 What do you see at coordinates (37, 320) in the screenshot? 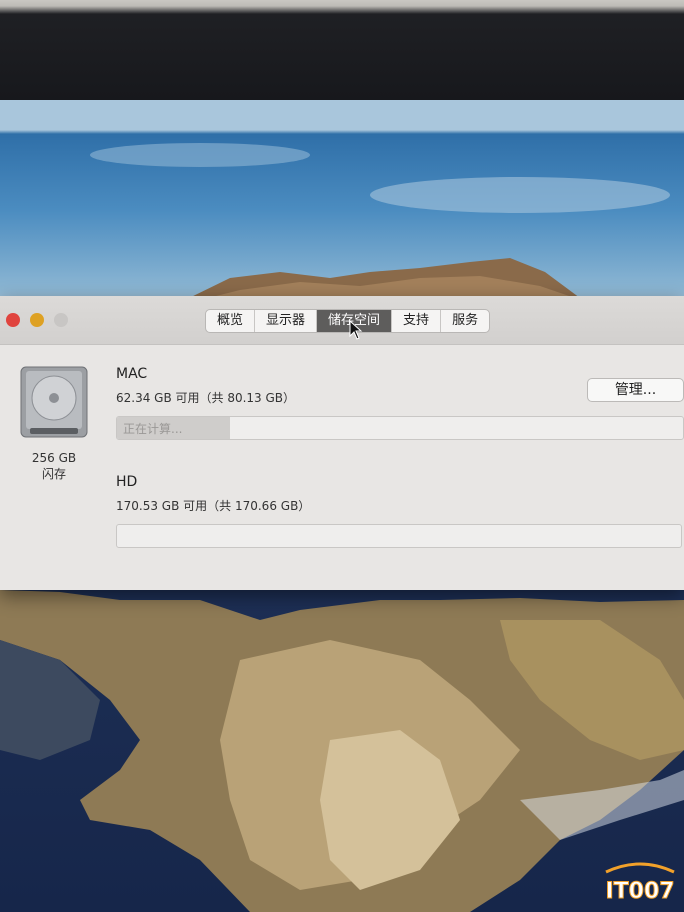
I see `minimize-button` at bounding box center [37, 320].